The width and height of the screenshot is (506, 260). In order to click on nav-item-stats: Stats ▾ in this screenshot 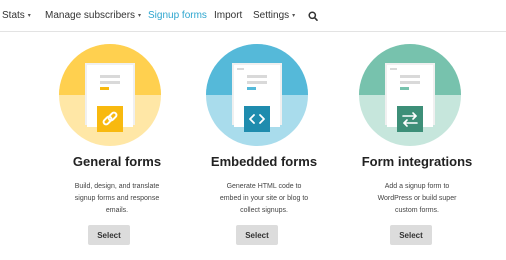, I will do `click(16, 16)`.